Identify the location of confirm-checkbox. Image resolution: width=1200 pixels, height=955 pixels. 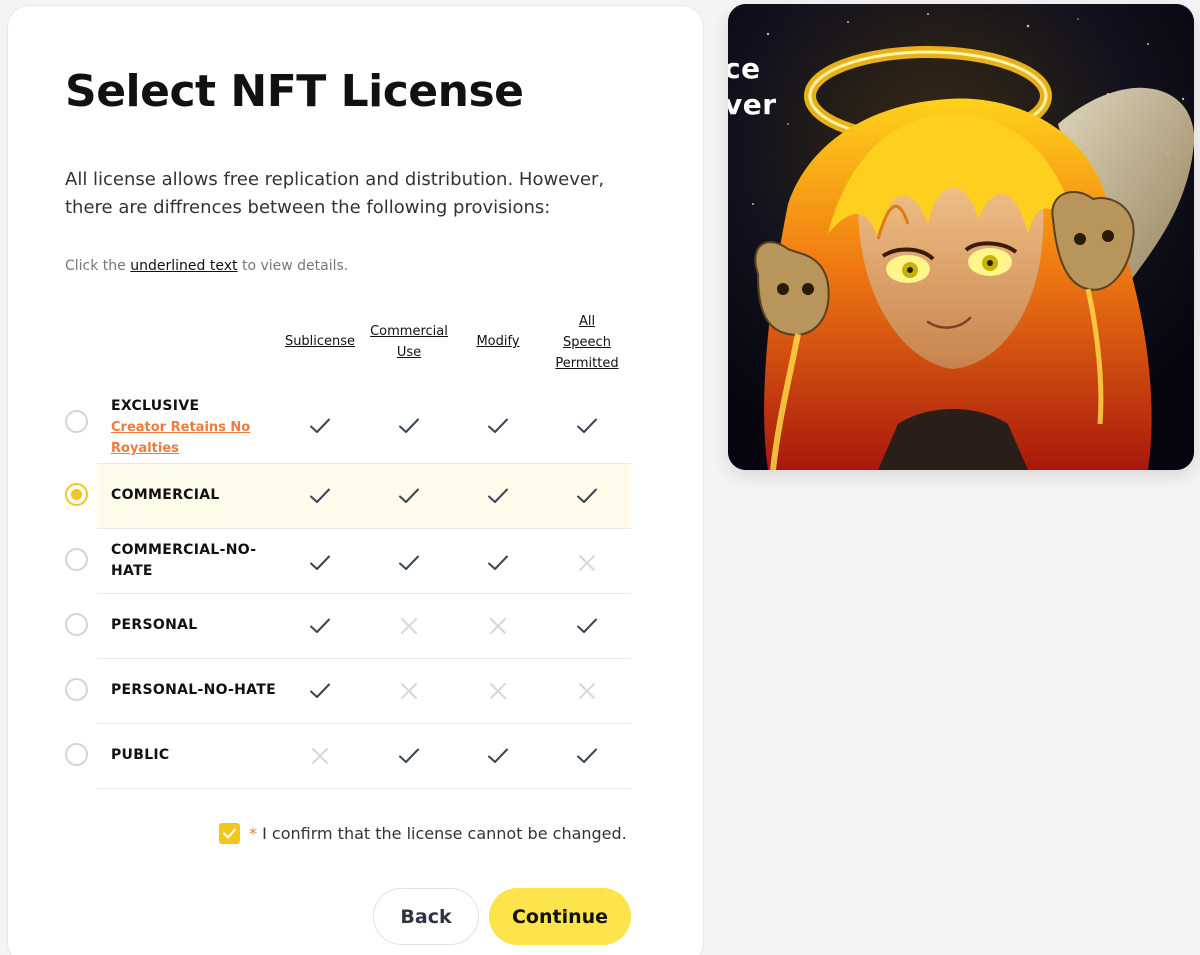
(229, 833).